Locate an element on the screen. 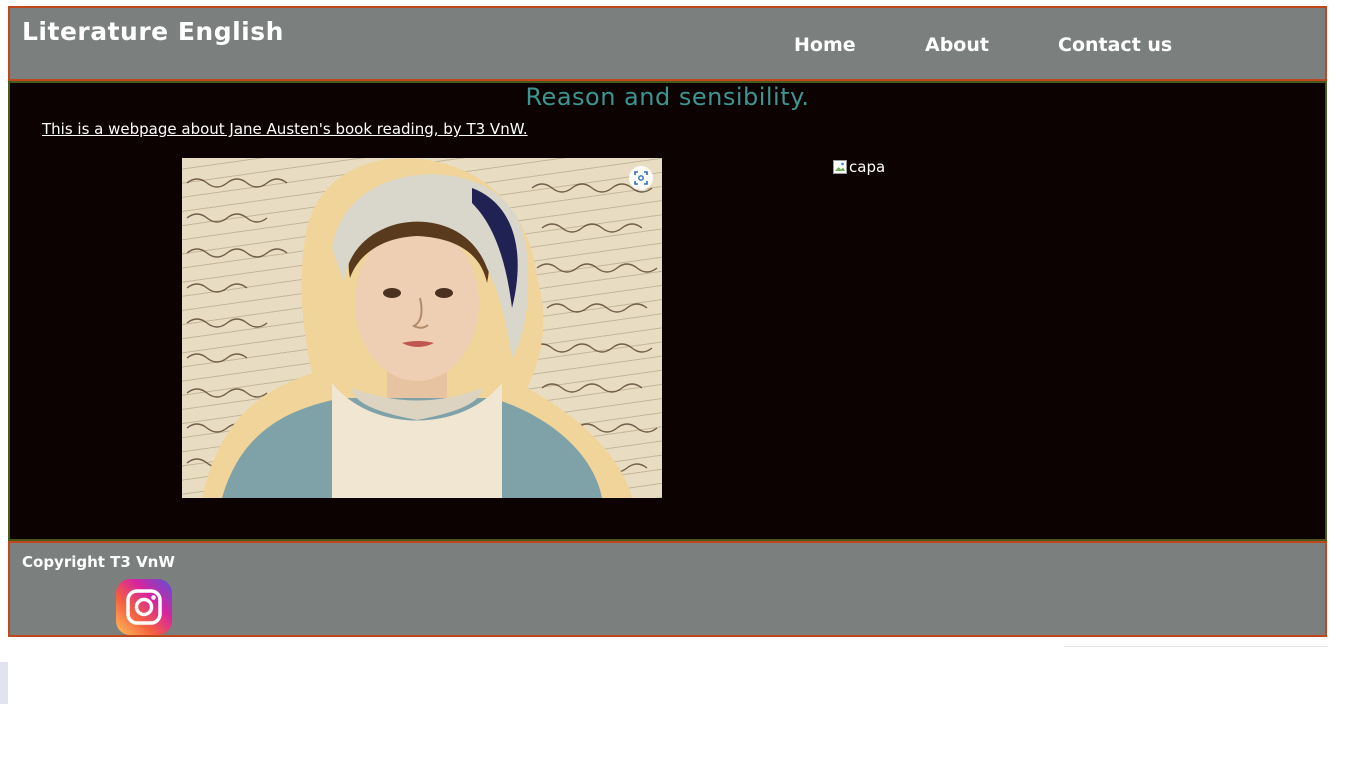 The width and height of the screenshot is (1366, 768). broken-image-icon is located at coordinates (840, 167).